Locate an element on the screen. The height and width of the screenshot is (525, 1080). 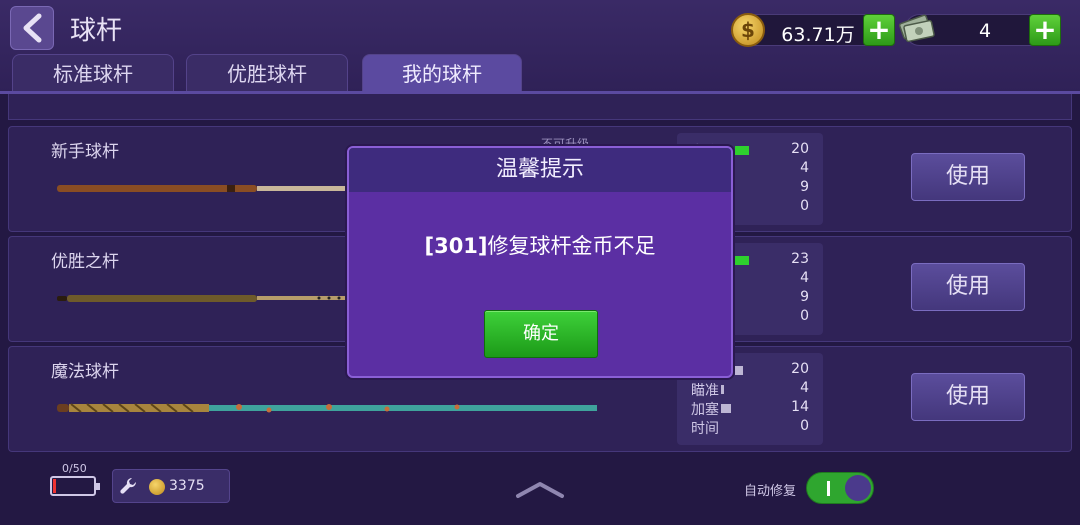
stat-label: 时间 is located at coordinates (705, 429).